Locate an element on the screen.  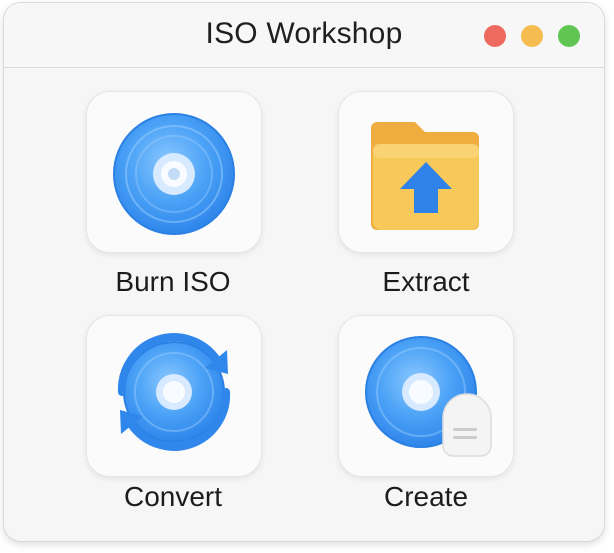
convert-disc-icon is located at coordinates (174, 392).